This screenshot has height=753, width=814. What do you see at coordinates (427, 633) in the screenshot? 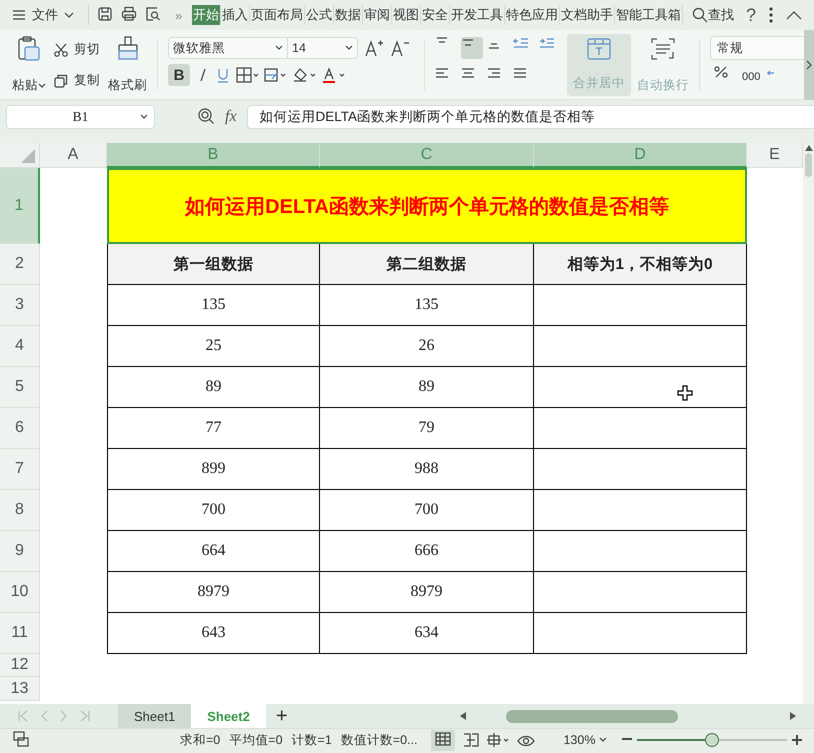
I see `table-cell: 634` at bounding box center [427, 633].